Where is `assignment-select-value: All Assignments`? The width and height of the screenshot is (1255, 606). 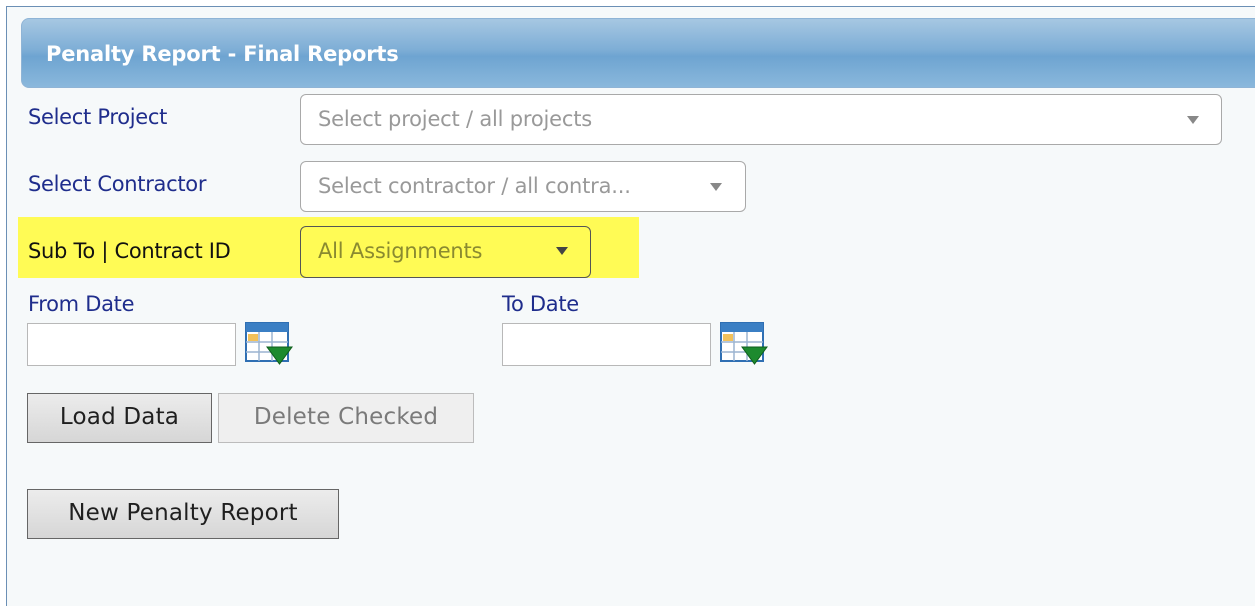 assignment-select-value: All Assignments is located at coordinates (400, 251).